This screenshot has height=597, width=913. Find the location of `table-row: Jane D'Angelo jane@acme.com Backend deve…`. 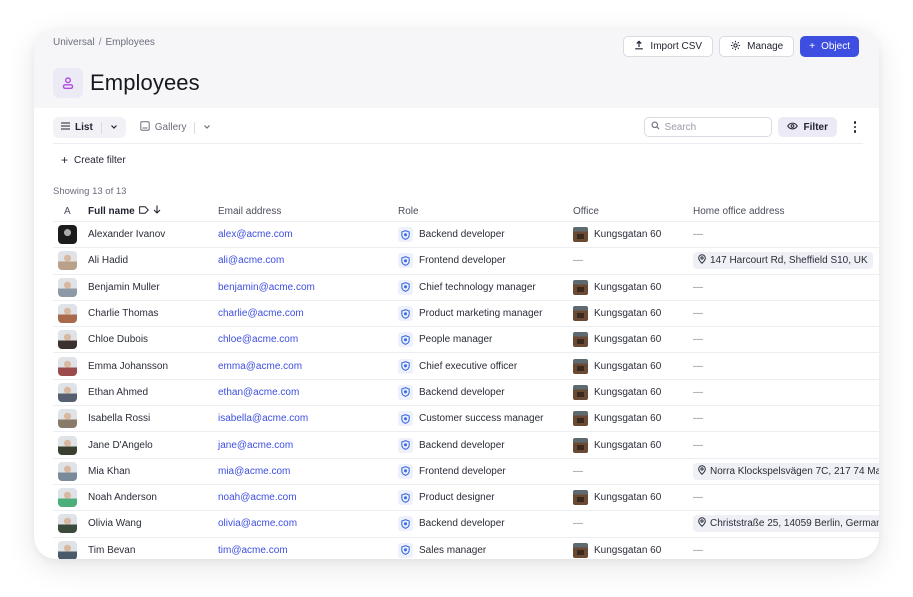

table-row: Jane D'Angelo jane@acme.com Backend deve… is located at coordinates (466, 445).